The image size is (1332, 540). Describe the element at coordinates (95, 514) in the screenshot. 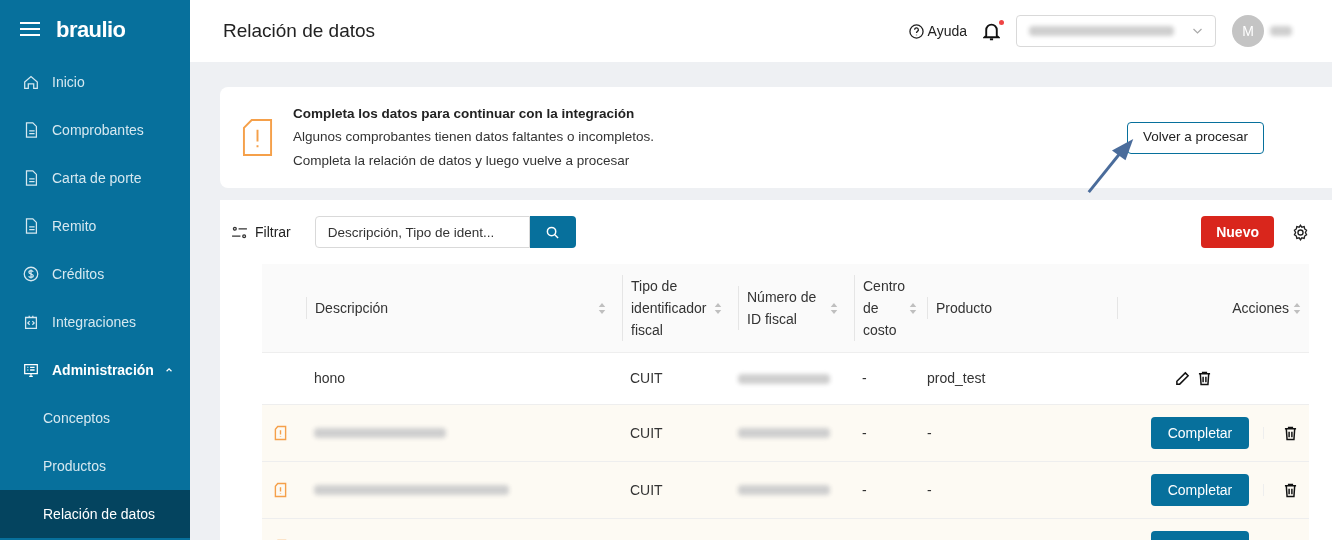

I see `sidebar-subitem: Relación de datos` at that location.